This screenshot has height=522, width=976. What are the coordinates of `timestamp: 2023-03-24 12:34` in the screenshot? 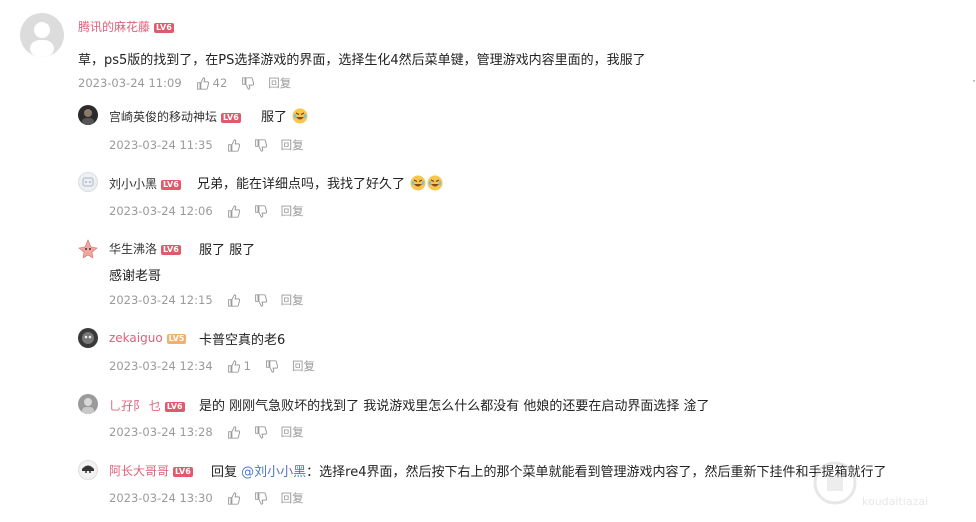 It's located at (161, 366).